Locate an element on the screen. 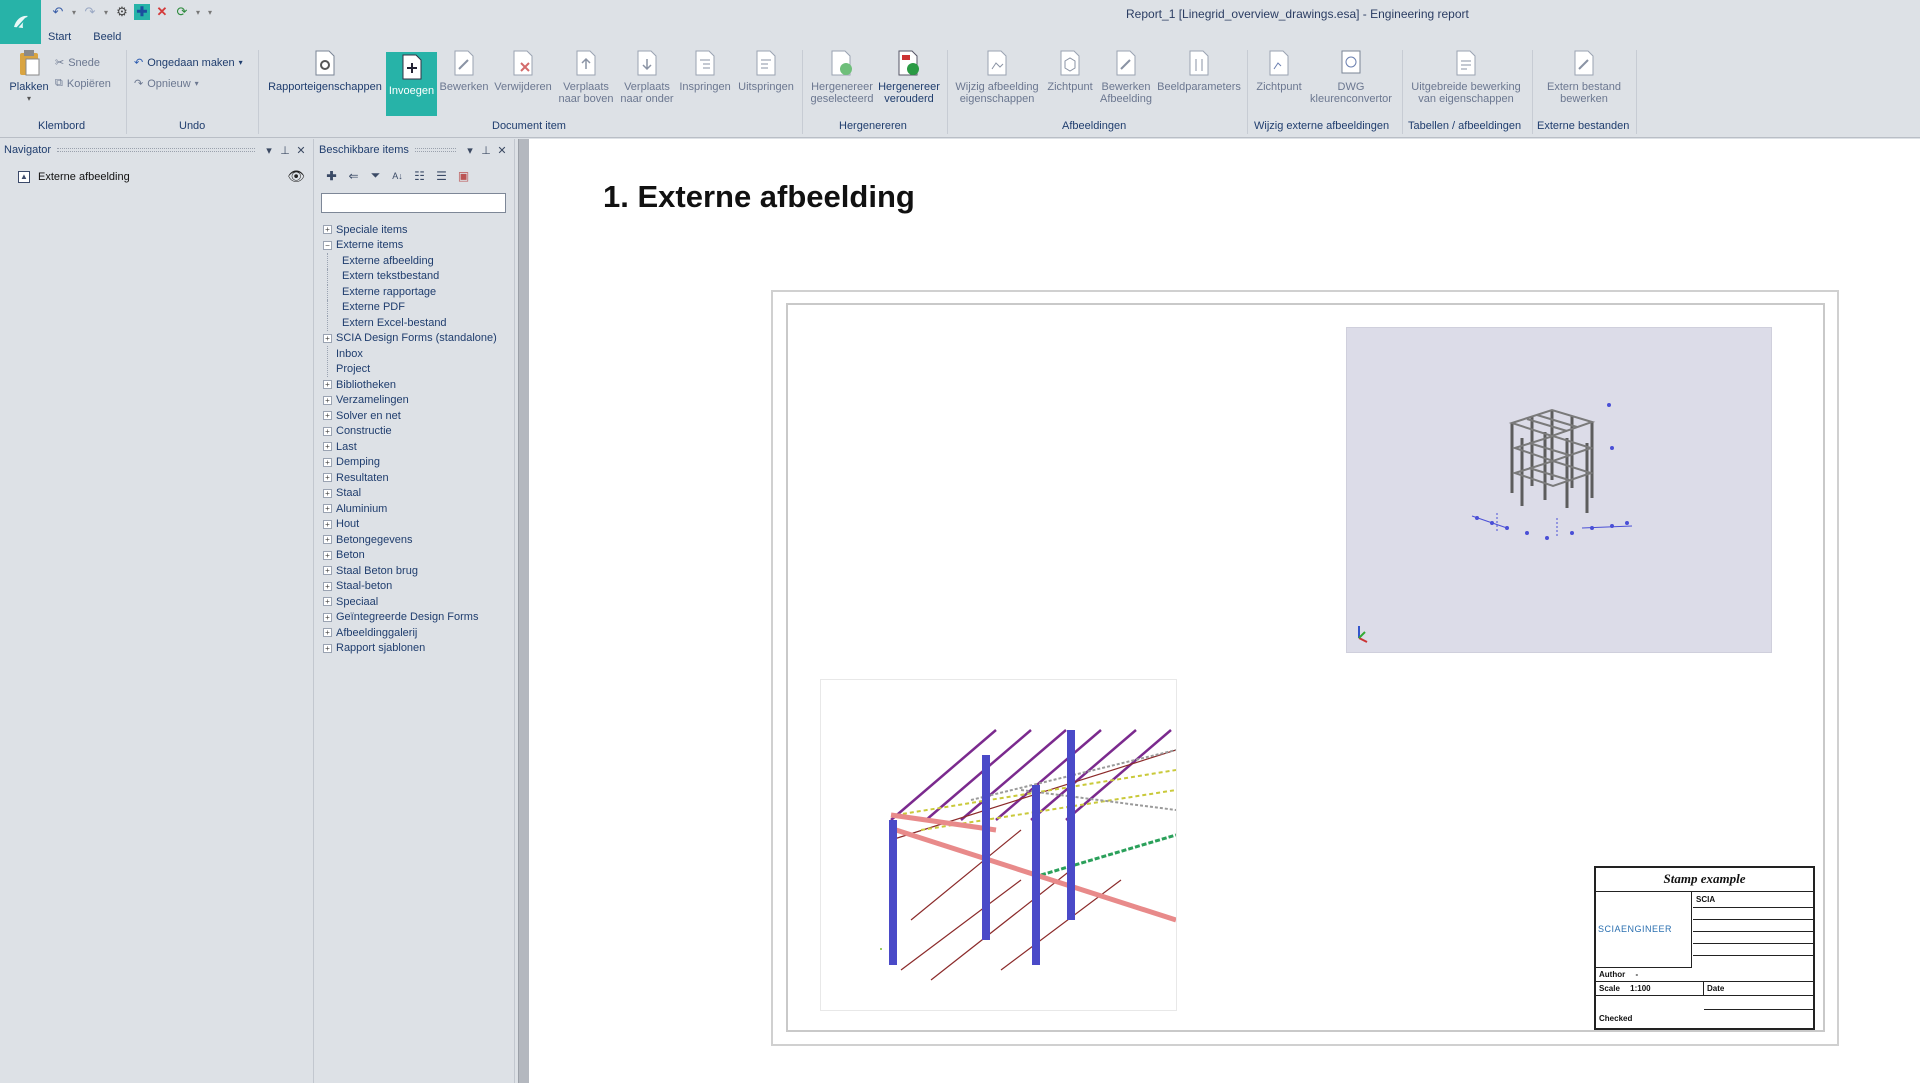  image-parameters-button: Beeldparameters is located at coordinates (1199, 70).